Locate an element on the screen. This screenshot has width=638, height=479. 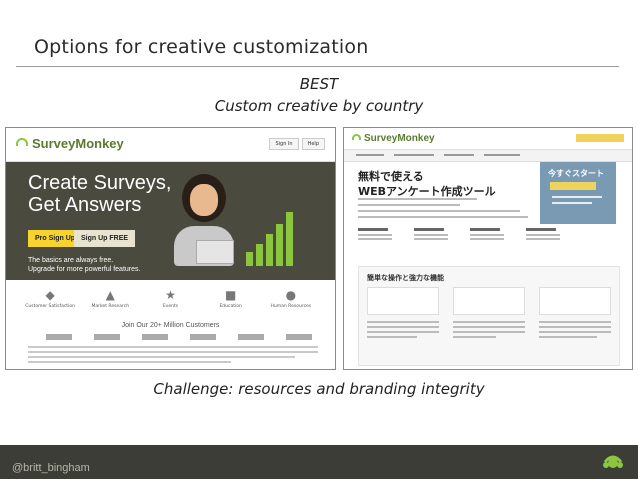
nav-bar is located at coordinates (488, 156).